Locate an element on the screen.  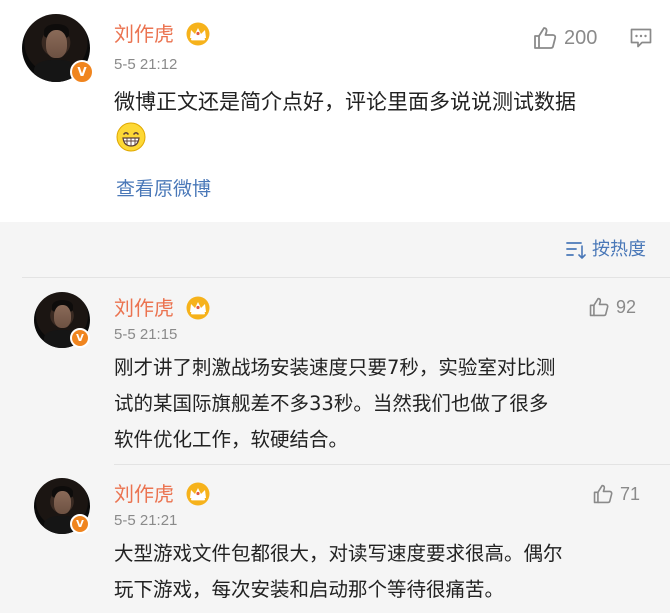
comment-text-line: 试的某国际旗舰差不多33秒。当然我们也做了很多 is located at coordinates (331, 403).